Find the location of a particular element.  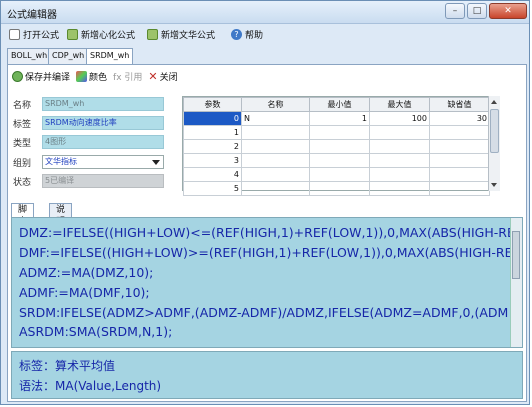

menu-new-heart-formula: 新增心化公式 is located at coordinates (101, 34).